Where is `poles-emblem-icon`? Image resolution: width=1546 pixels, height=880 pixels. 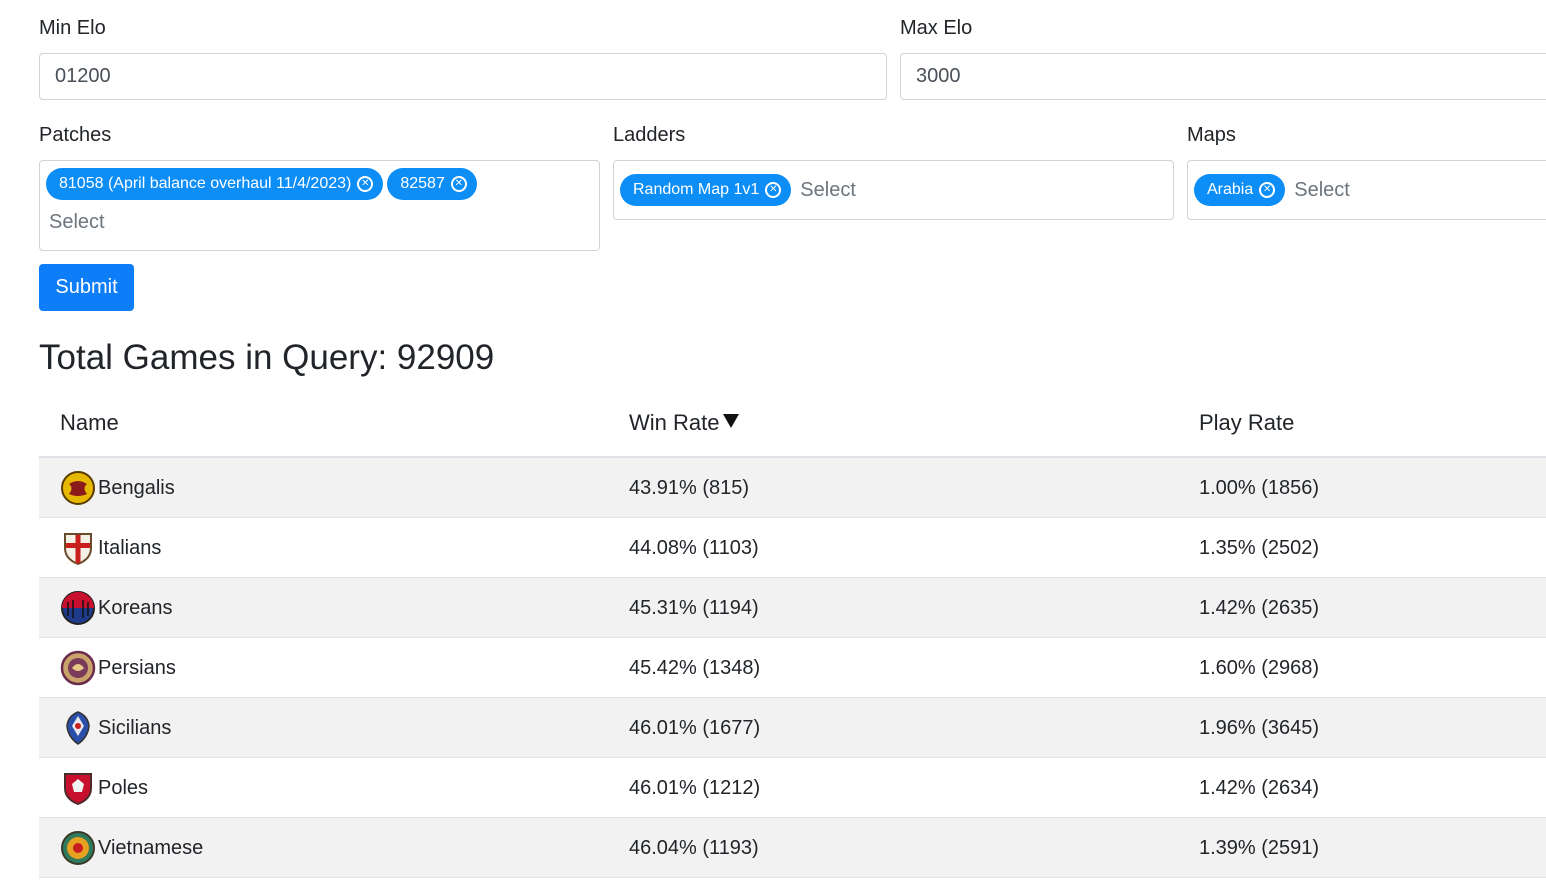 poles-emblem-icon is located at coordinates (78, 788).